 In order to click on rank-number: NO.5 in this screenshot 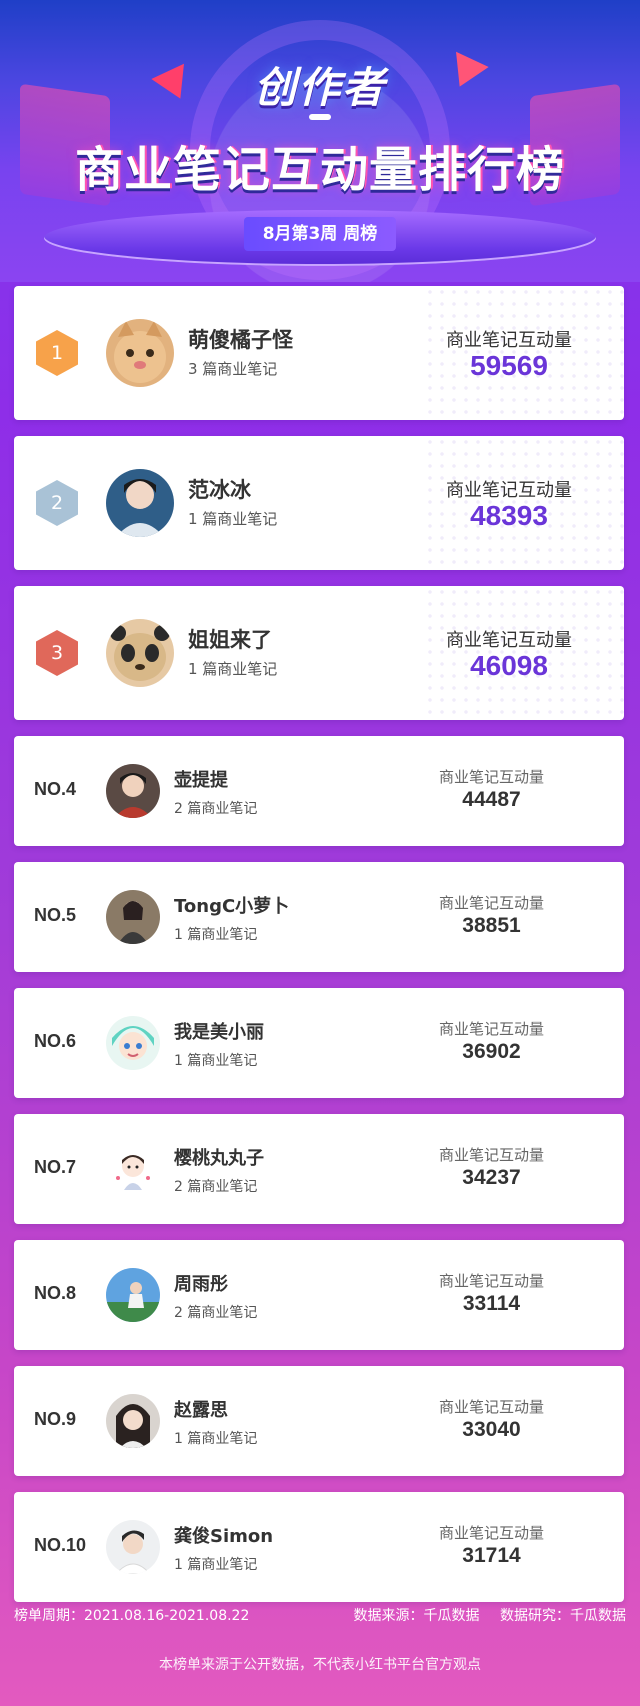, I will do `click(55, 915)`.